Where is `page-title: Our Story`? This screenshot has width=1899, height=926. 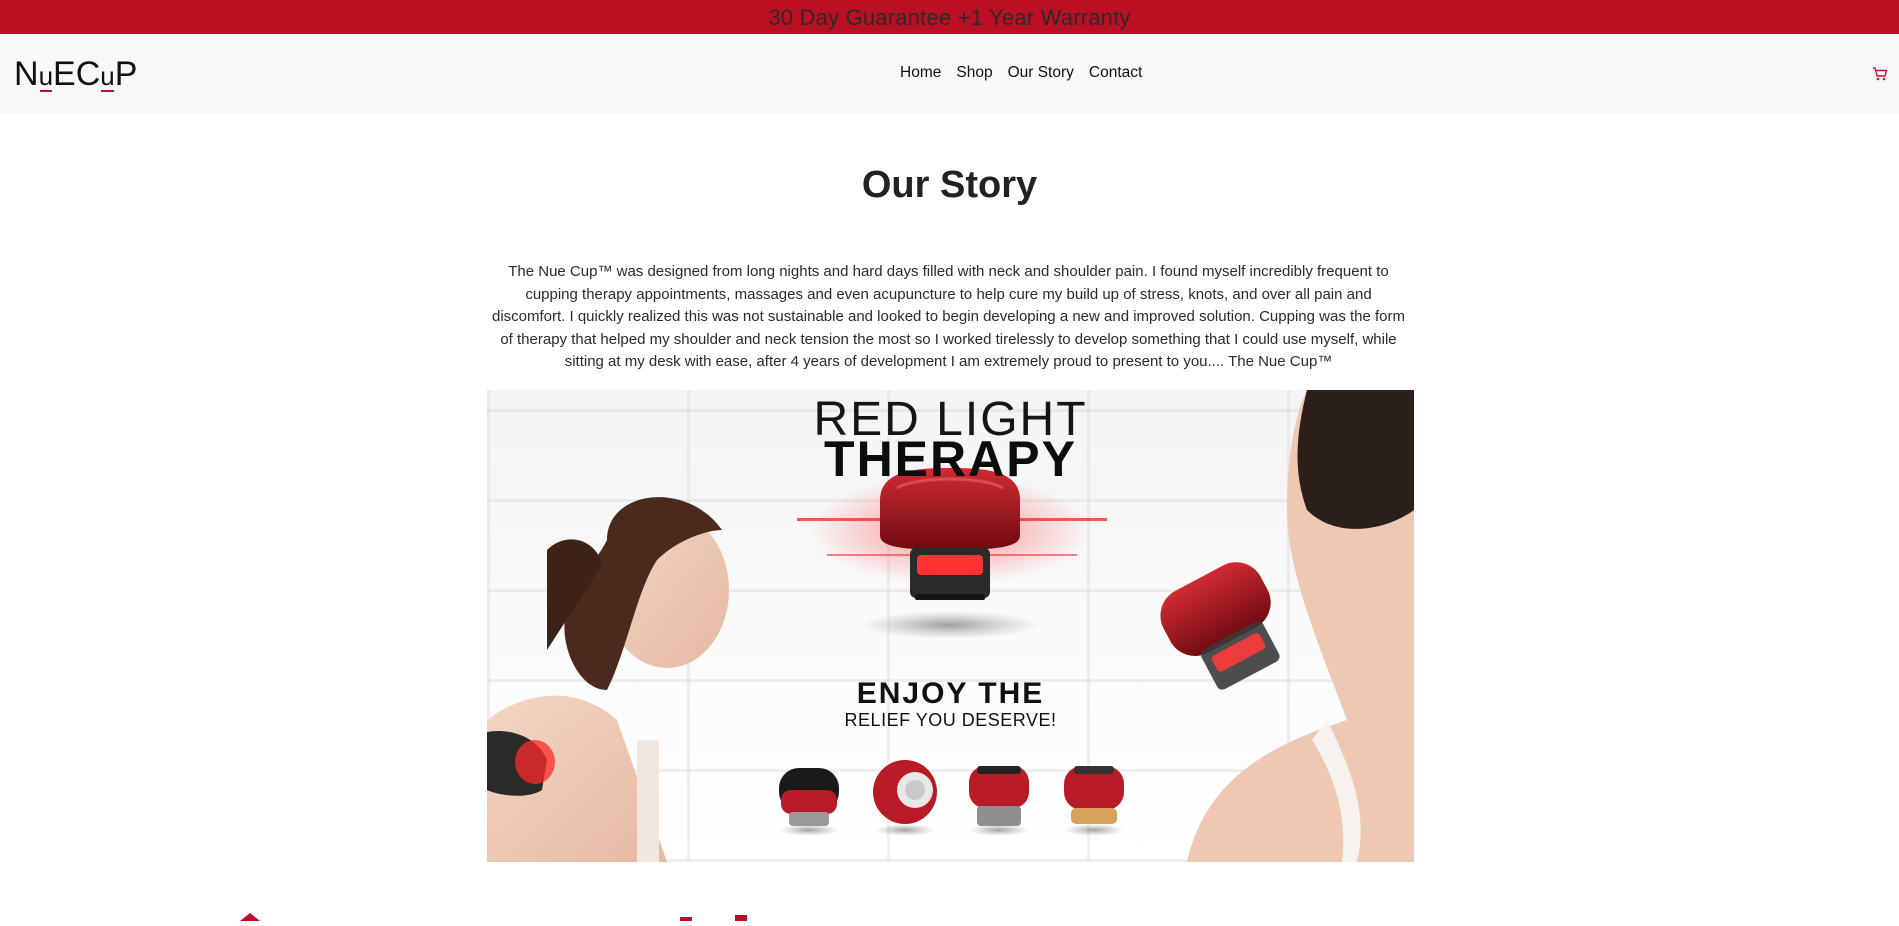 page-title: Our Story is located at coordinates (949, 185).